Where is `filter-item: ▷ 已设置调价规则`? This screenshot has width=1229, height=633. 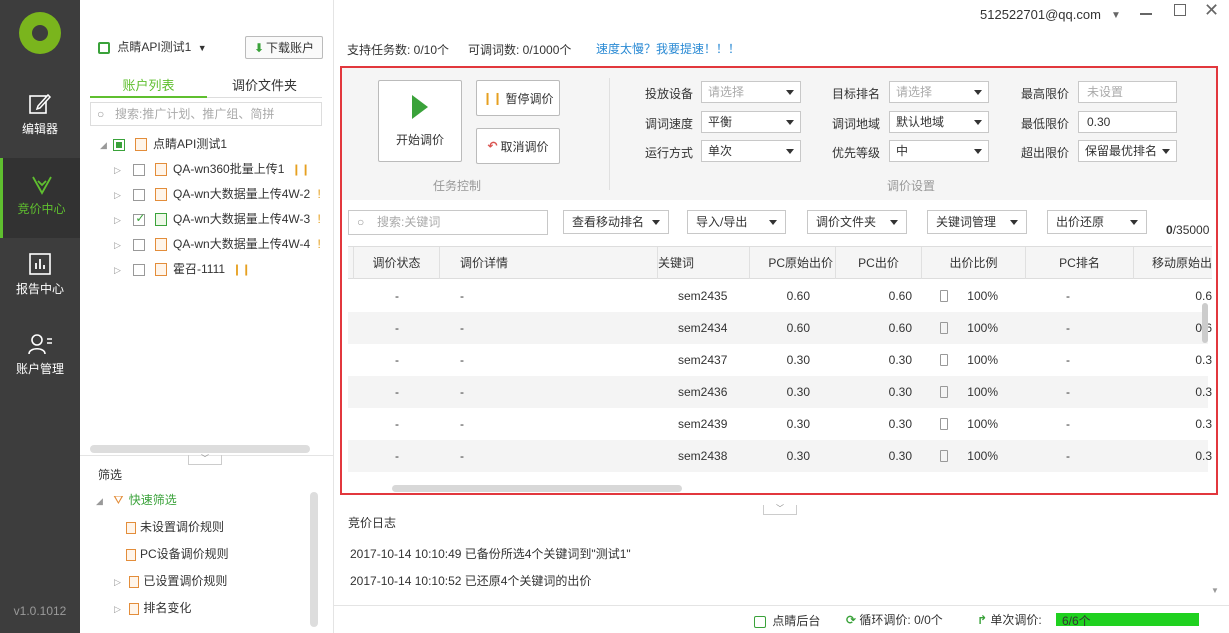 filter-item: ▷ 已设置调价规则 is located at coordinates (170, 581).